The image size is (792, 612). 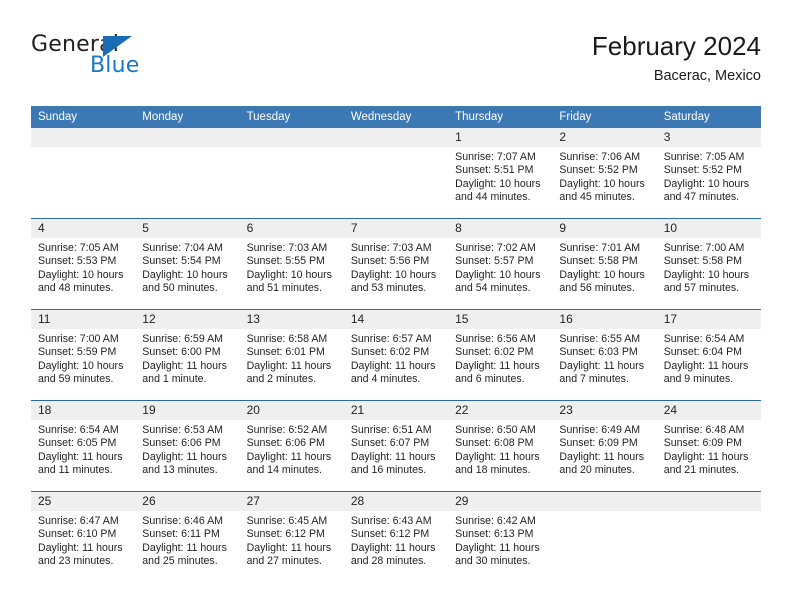 What do you see at coordinates (704, 430) in the screenshot?
I see `sunrise-time: Sunrise: 6:48 AM` at bounding box center [704, 430].